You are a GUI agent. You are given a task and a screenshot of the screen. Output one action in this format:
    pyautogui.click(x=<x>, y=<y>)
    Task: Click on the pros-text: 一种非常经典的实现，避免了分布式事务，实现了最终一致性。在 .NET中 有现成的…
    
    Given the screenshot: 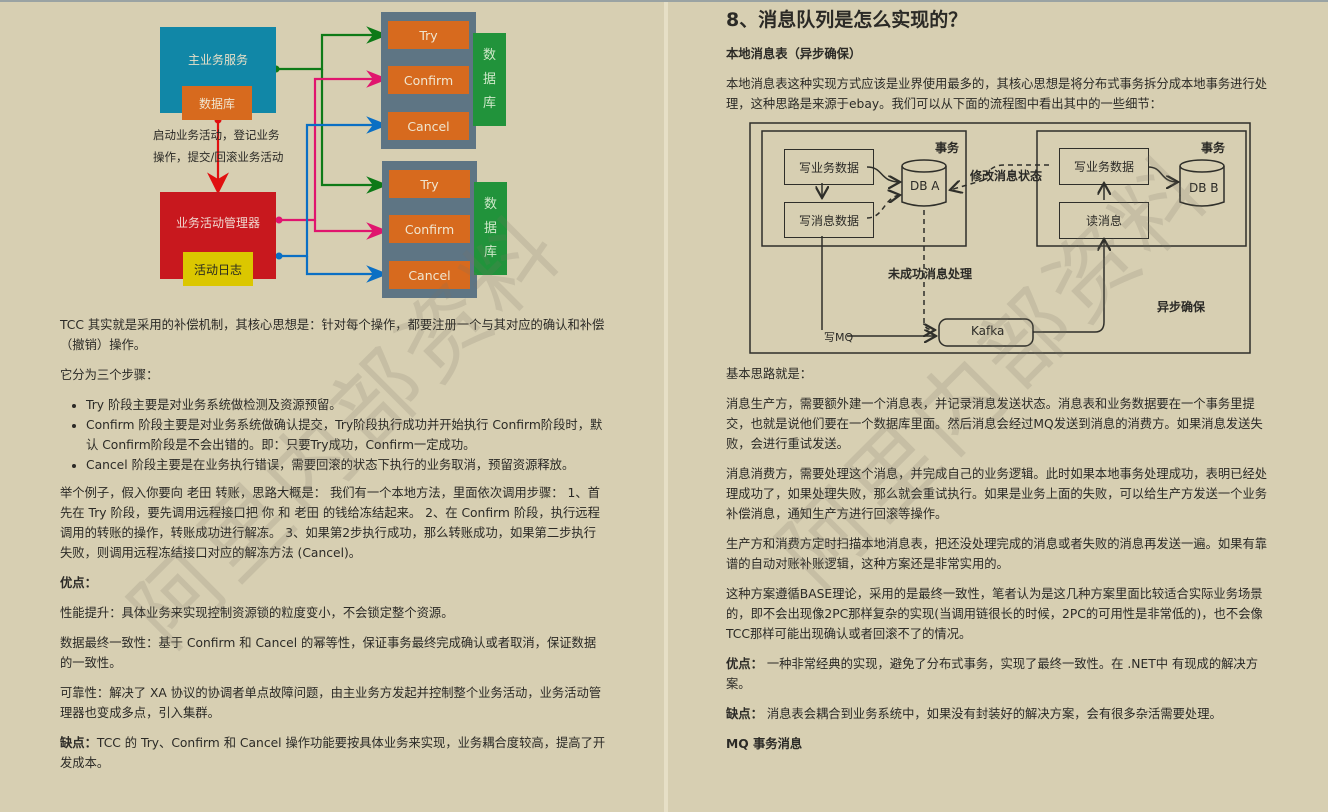 What is the action you would take?
    pyautogui.click(x=992, y=674)
    